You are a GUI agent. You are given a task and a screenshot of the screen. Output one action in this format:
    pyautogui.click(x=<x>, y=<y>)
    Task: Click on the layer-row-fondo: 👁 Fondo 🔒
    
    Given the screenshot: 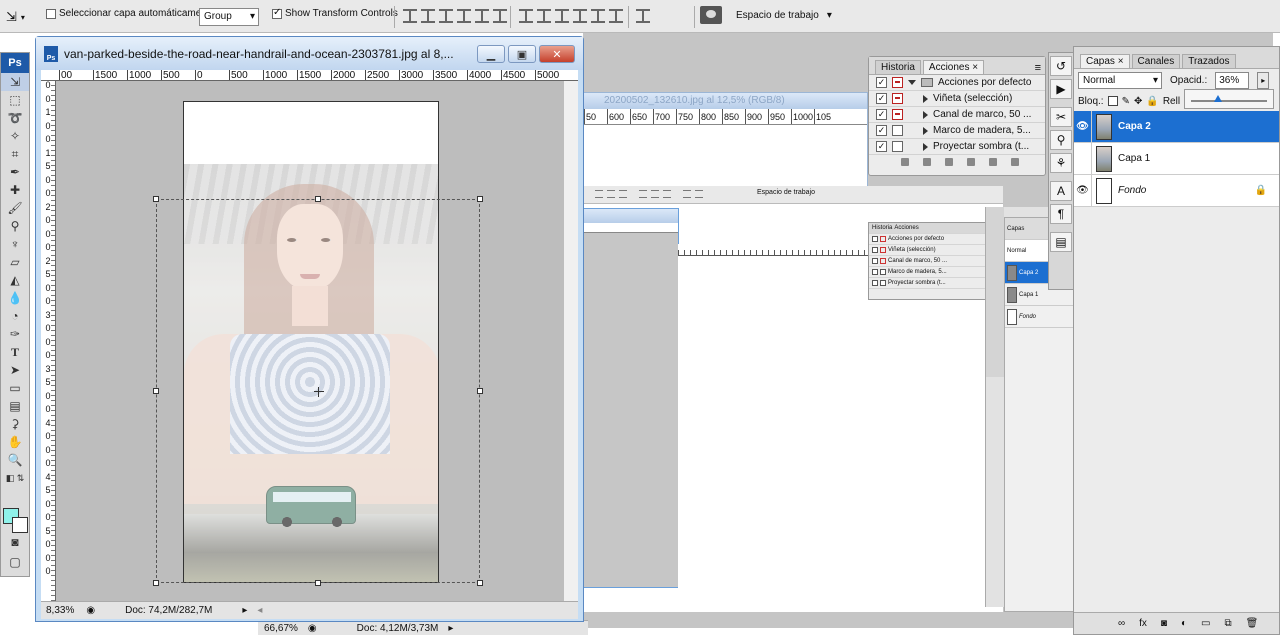 What is the action you would take?
    pyautogui.click(x=1176, y=190)
    